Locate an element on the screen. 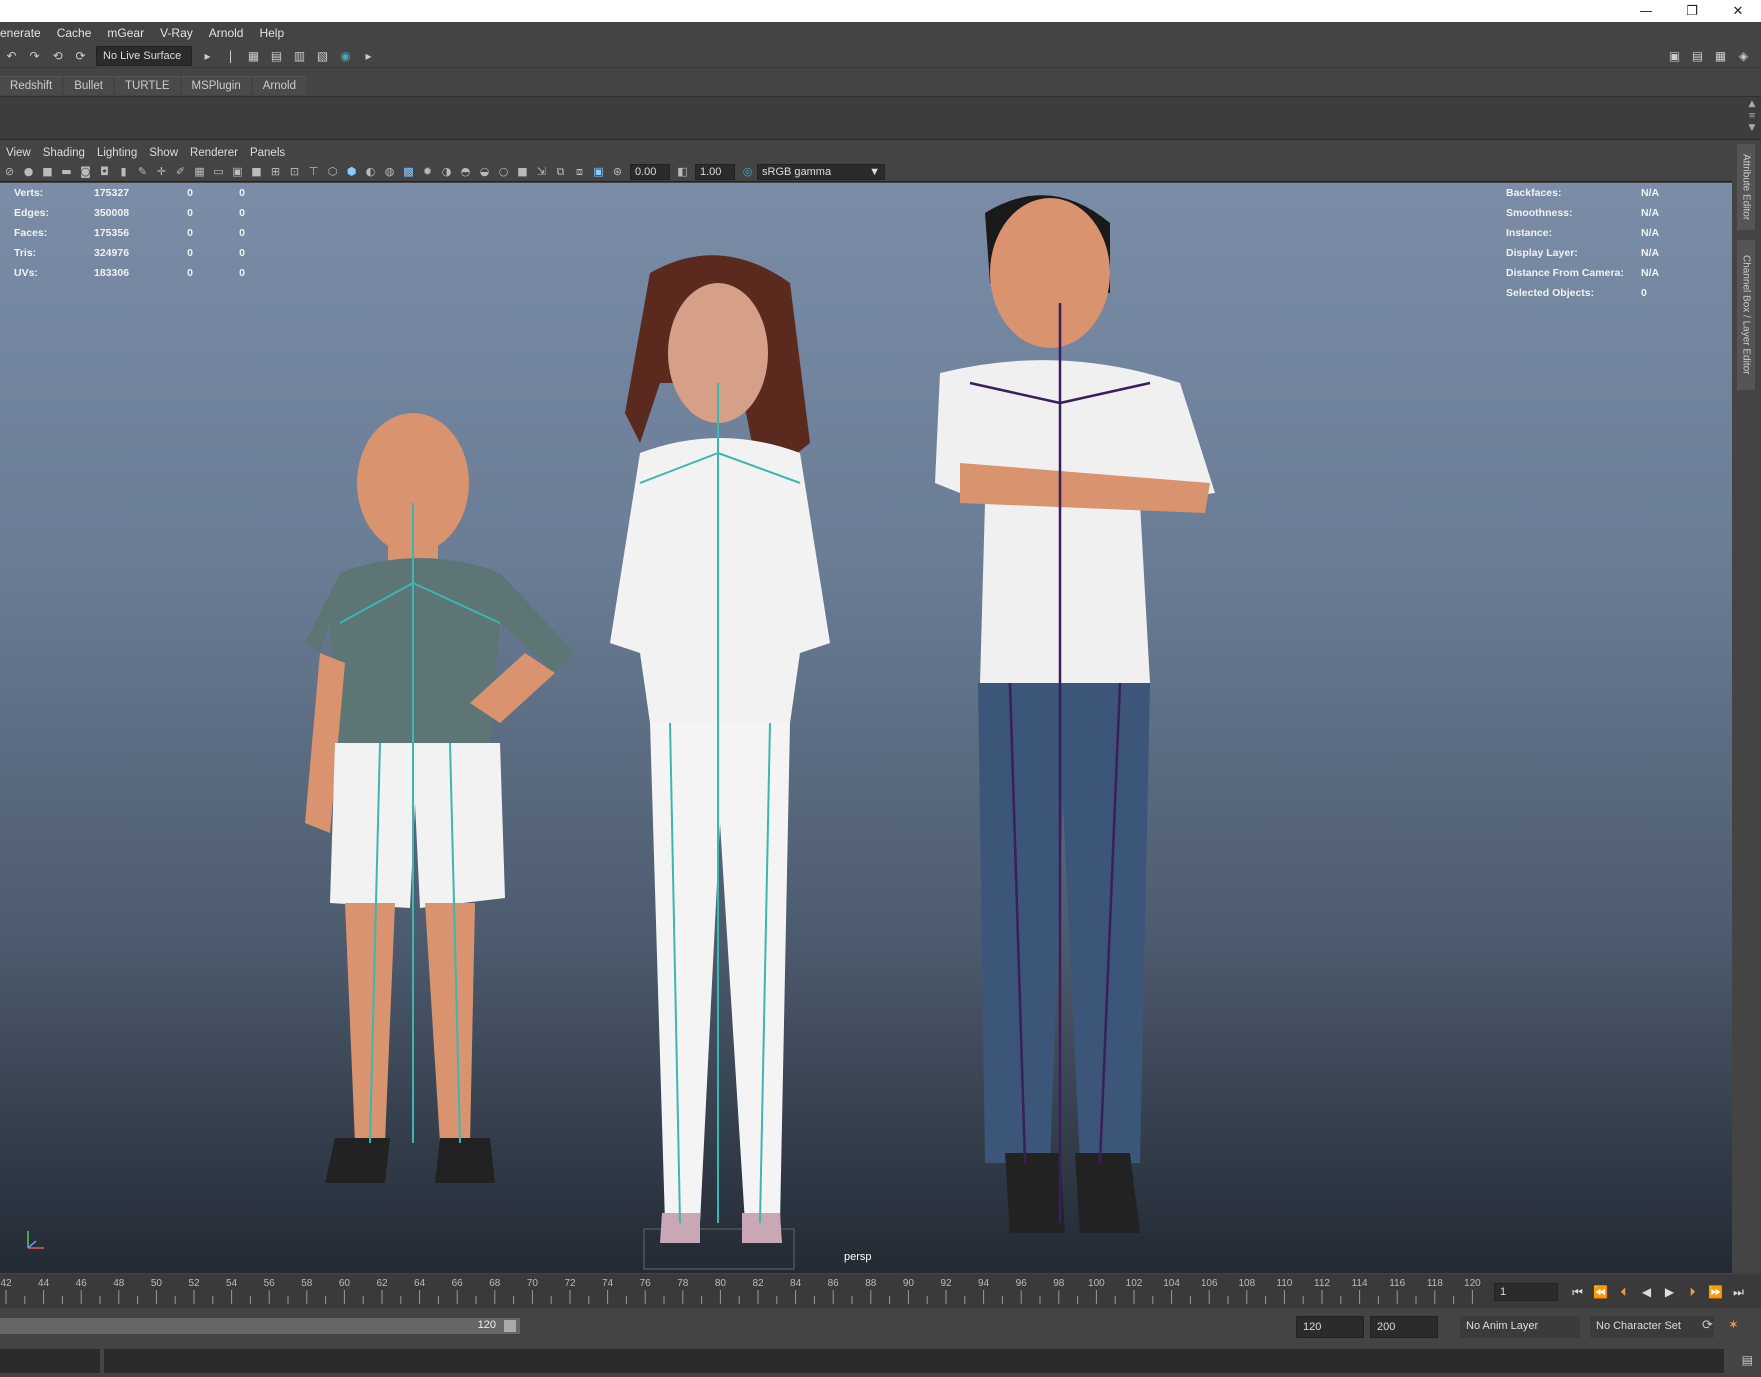 The image size is (1761, 1377). motion-blur-icon: ◒ is located at coordinates (484, 171).